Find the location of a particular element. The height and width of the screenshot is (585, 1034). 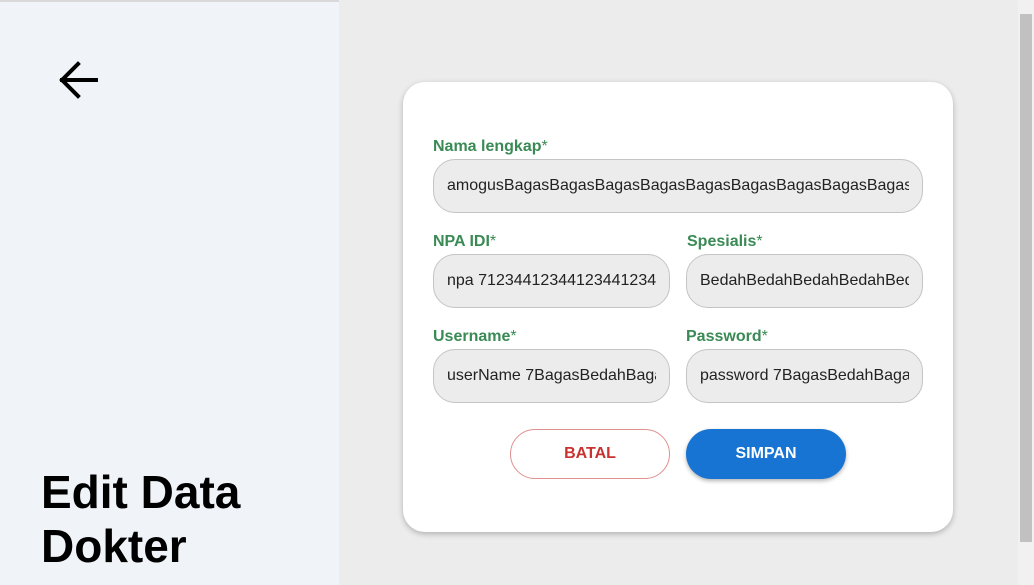

spesialis-label-text: Spesialis is located at coordinates (722, 241).